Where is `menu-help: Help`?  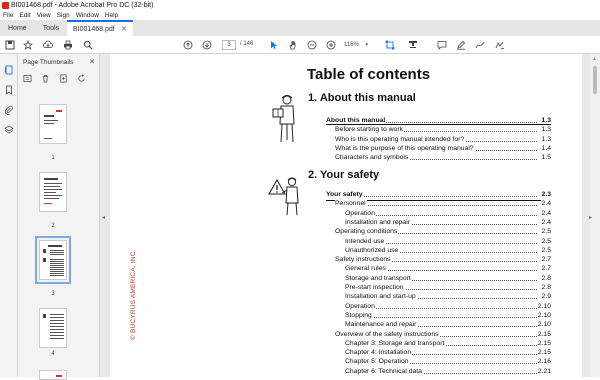 menu-help: Help is located at coordinates (111, 15).